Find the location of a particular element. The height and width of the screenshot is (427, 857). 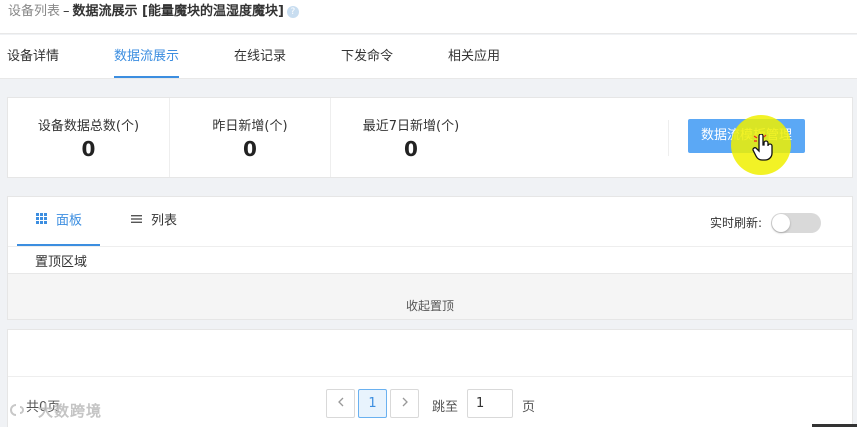

pinned-collapse-band: 收起置顶 is located at coordinates (430, 296).